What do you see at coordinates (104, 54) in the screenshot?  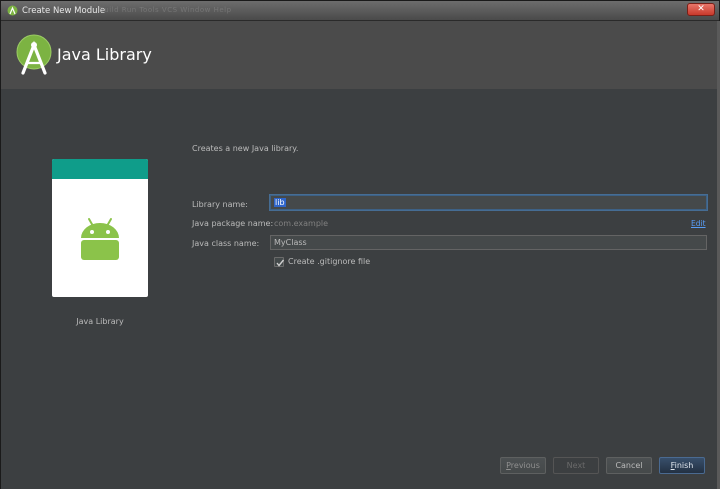 I see `wizard-title: Java Library` at bounding box center [104, 54].